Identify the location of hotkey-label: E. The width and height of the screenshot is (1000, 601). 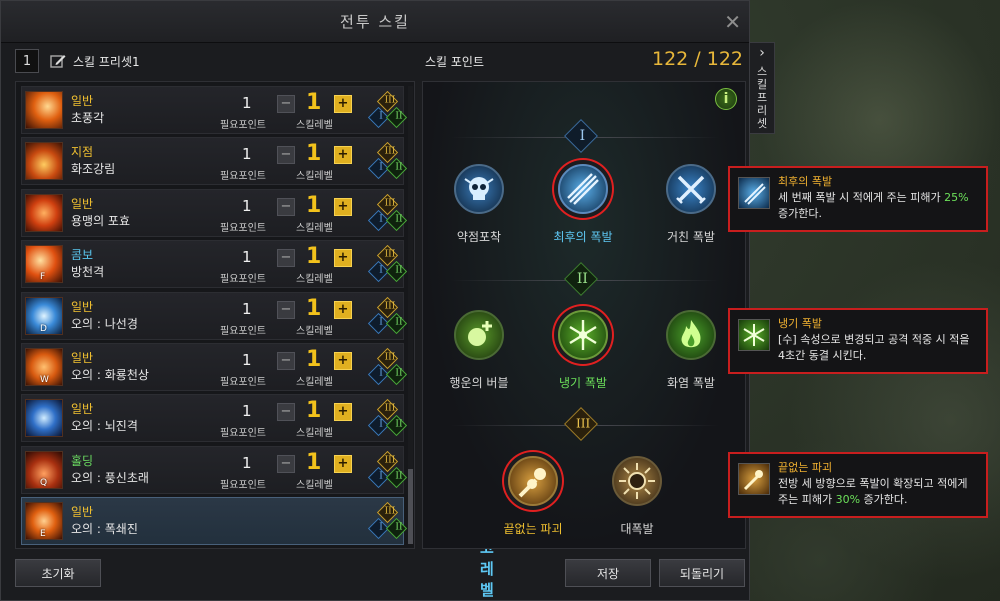
(43, 534).